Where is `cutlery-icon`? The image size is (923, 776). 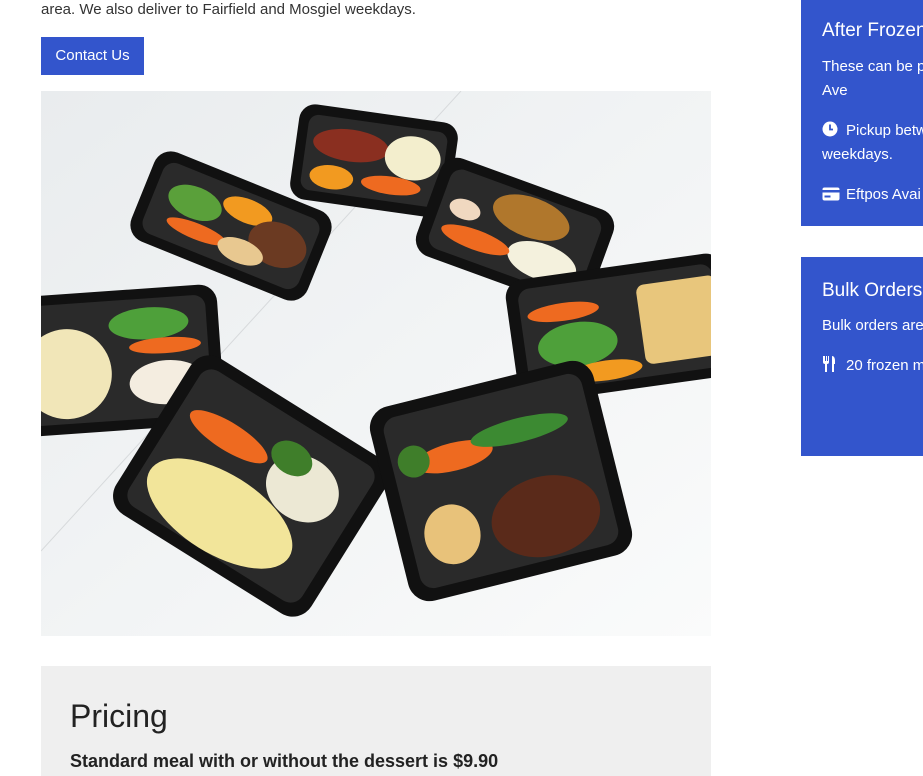
cutlery-icon is located at coordinates (831, 368).